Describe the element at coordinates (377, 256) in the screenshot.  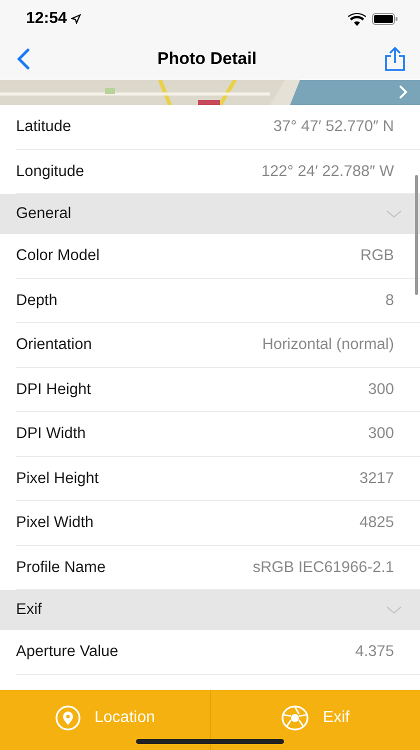
I see `row-value: RGB` at that location.